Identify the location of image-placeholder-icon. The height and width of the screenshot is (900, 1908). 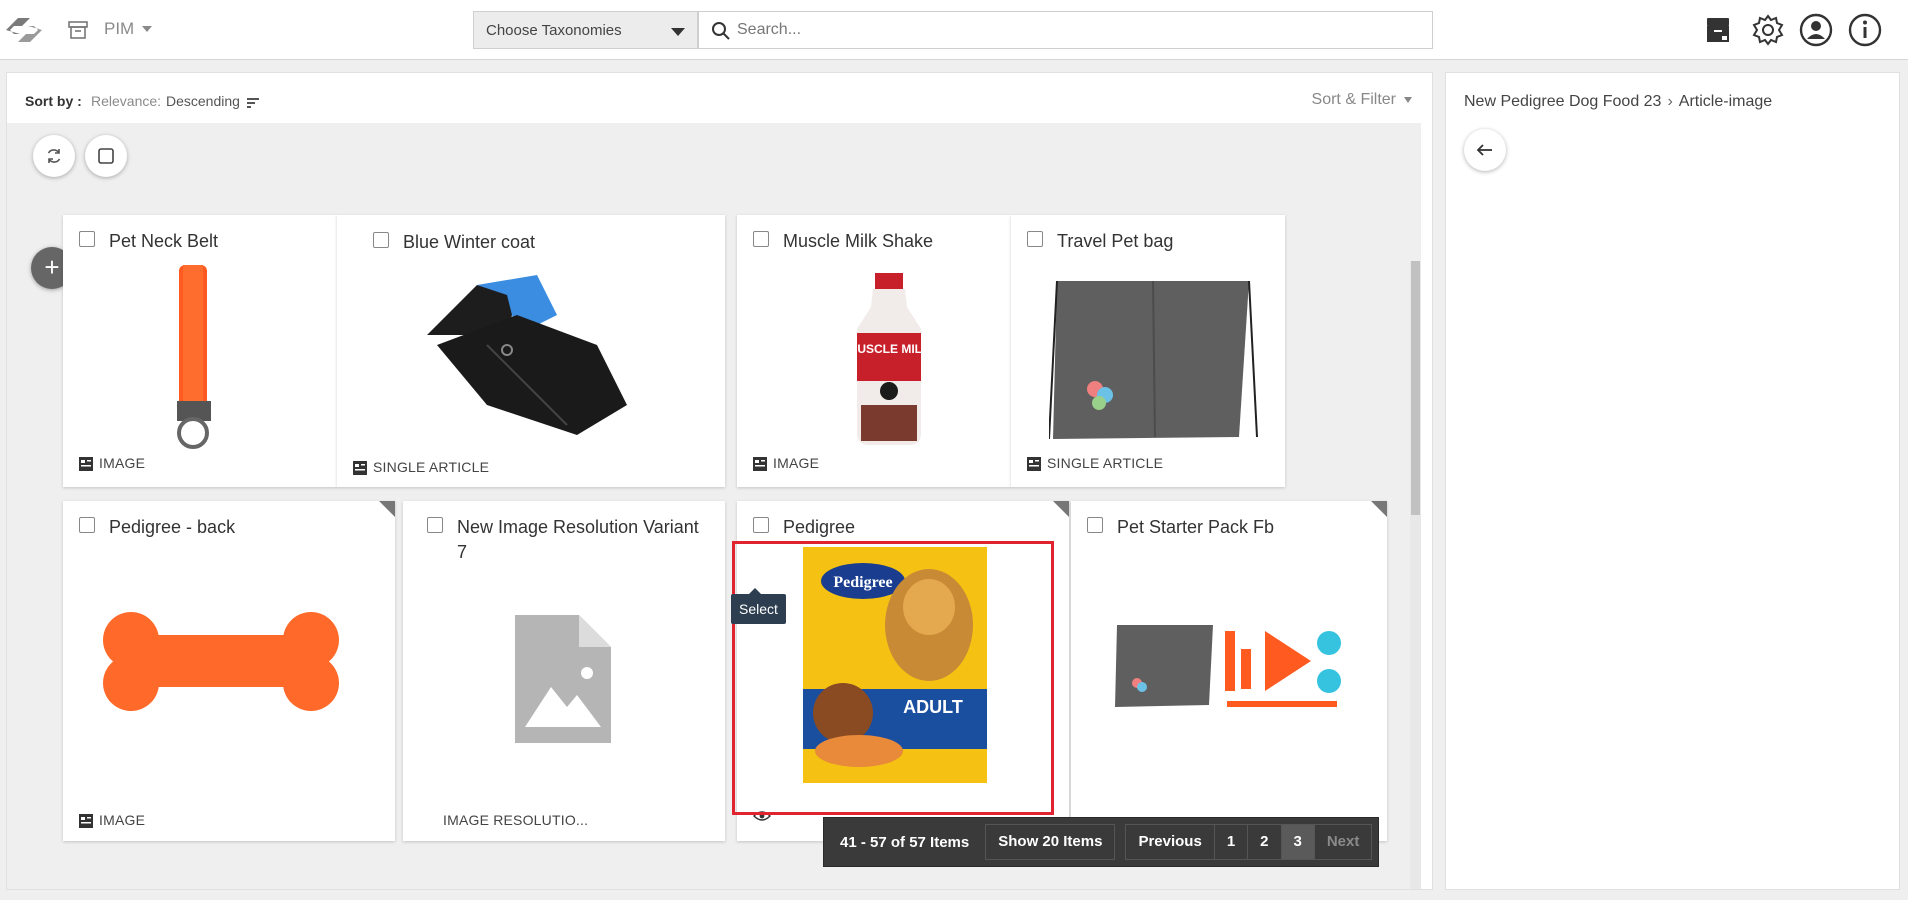
(563, 679).